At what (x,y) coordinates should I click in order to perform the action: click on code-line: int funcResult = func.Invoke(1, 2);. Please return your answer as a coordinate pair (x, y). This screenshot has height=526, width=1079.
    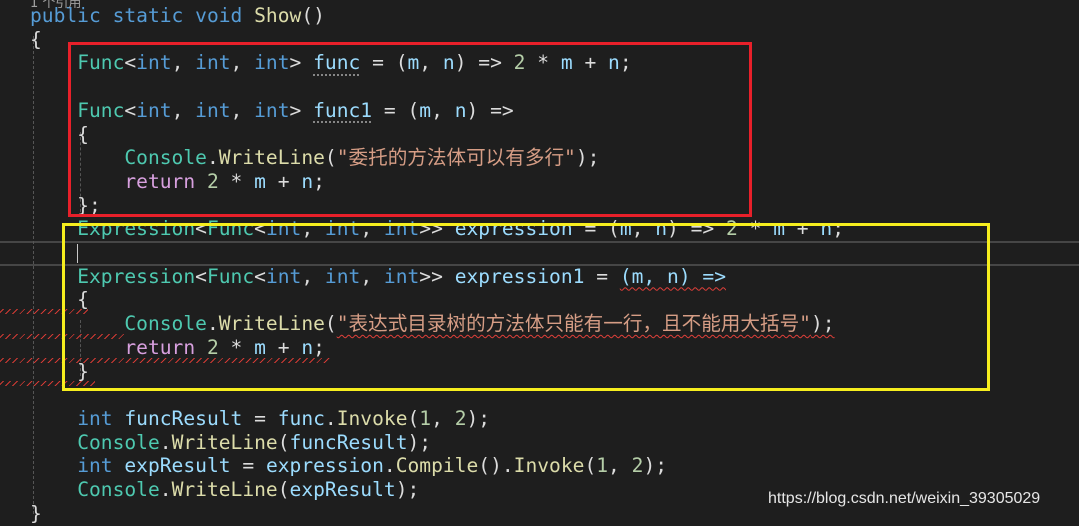
    Looking at the image, I should click on (260, 419).